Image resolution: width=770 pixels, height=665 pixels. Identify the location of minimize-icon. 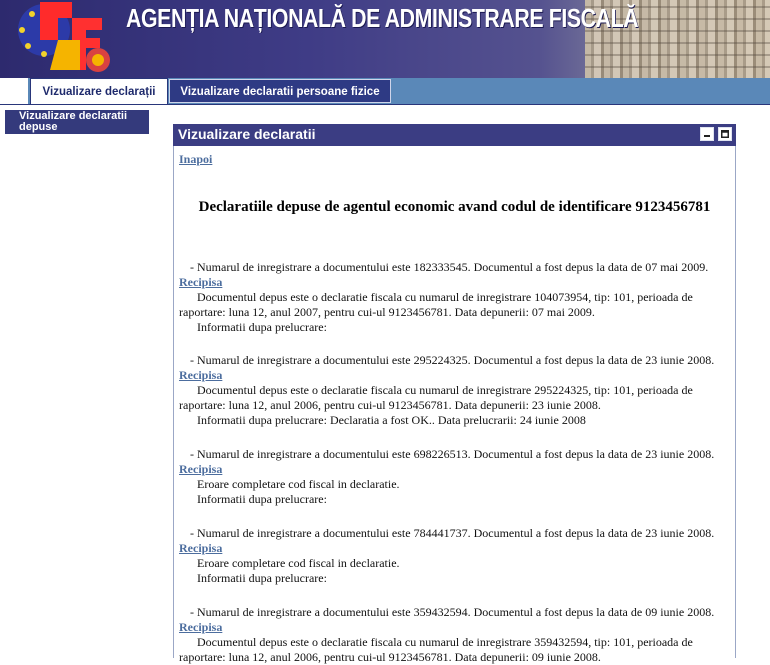
(707, 136).